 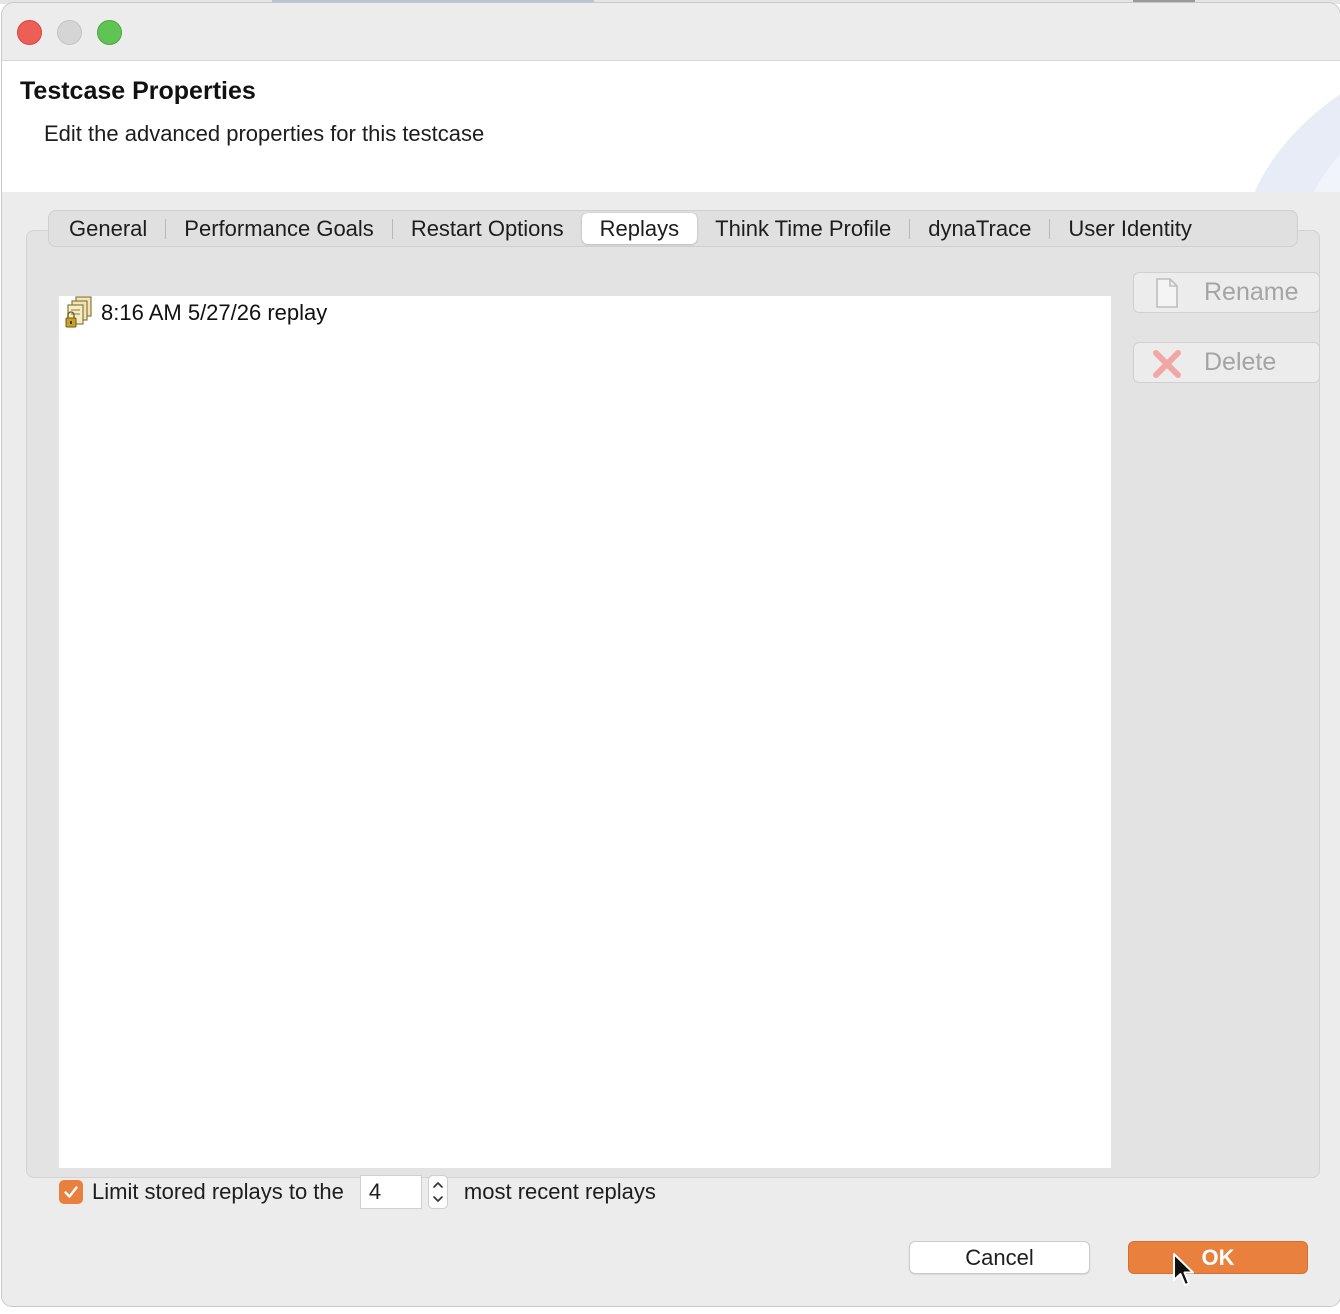 I want to click on tab-general: General, so click(x=108, y=228).